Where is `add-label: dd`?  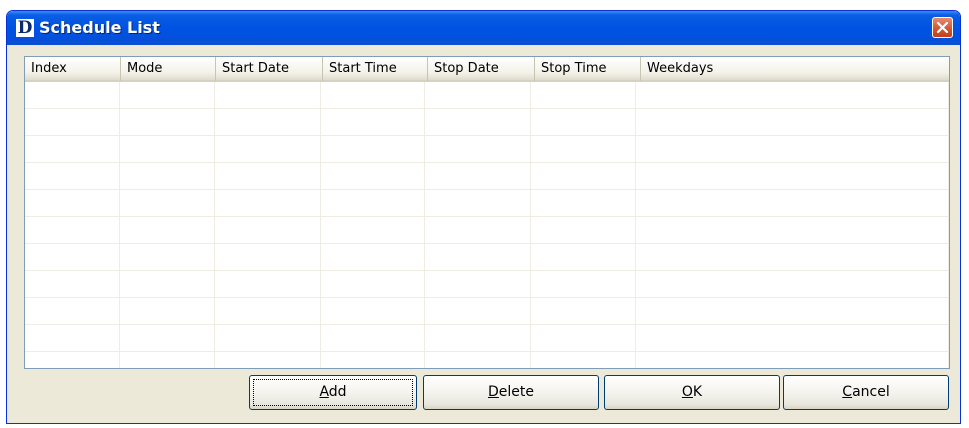
add-label: dd is located at coordinates (337, 392).